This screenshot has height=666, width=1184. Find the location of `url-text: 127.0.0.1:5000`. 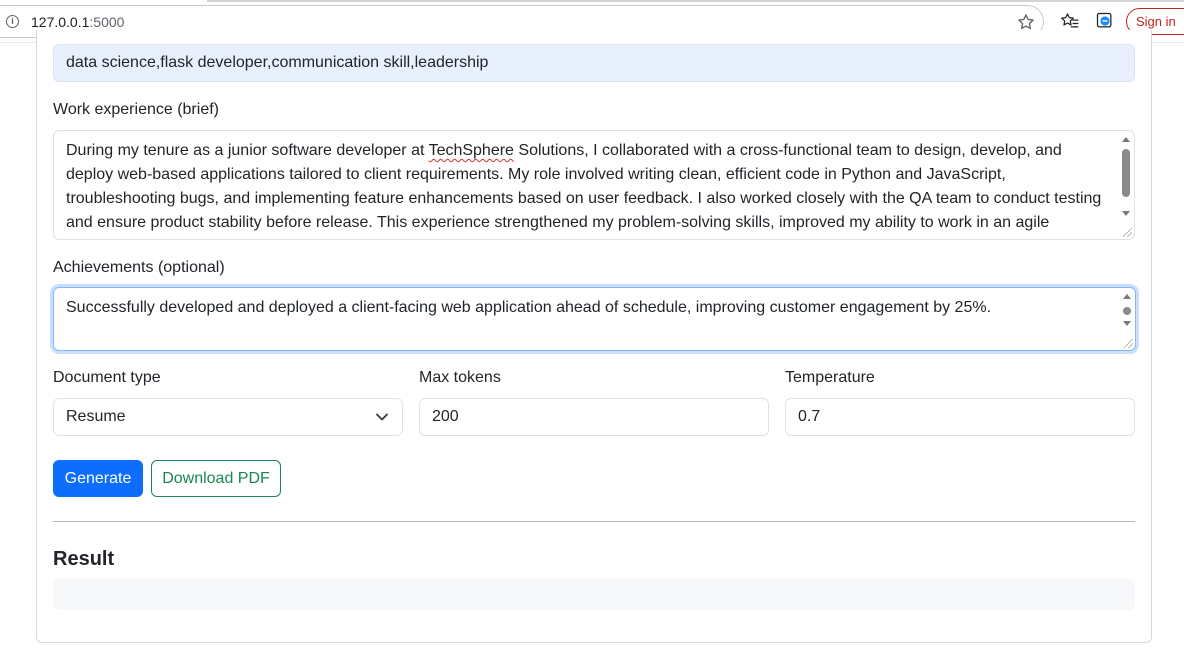

url-text: 127.0.0.1:5000 is located at coordinates (77, 22).